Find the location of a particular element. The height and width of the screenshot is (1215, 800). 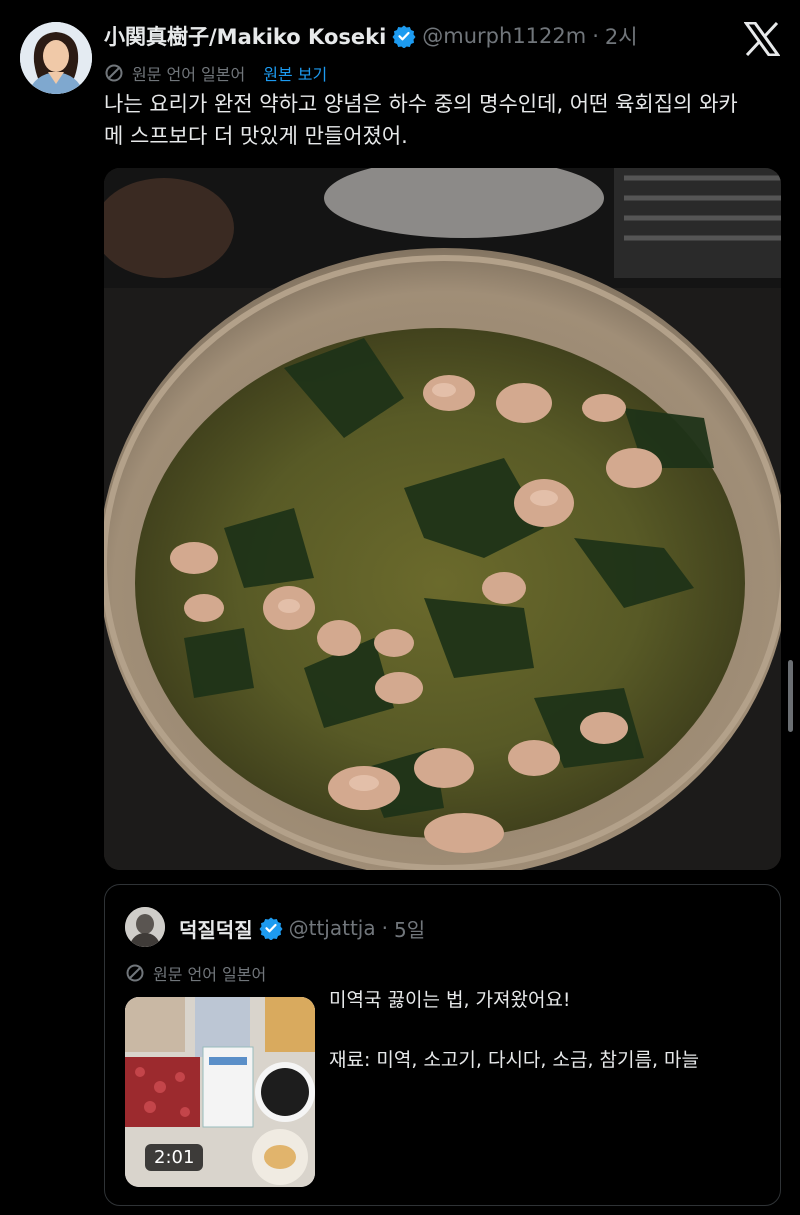

translation-note: 원문 언어 일본어 is located at coordinates (189, 74).